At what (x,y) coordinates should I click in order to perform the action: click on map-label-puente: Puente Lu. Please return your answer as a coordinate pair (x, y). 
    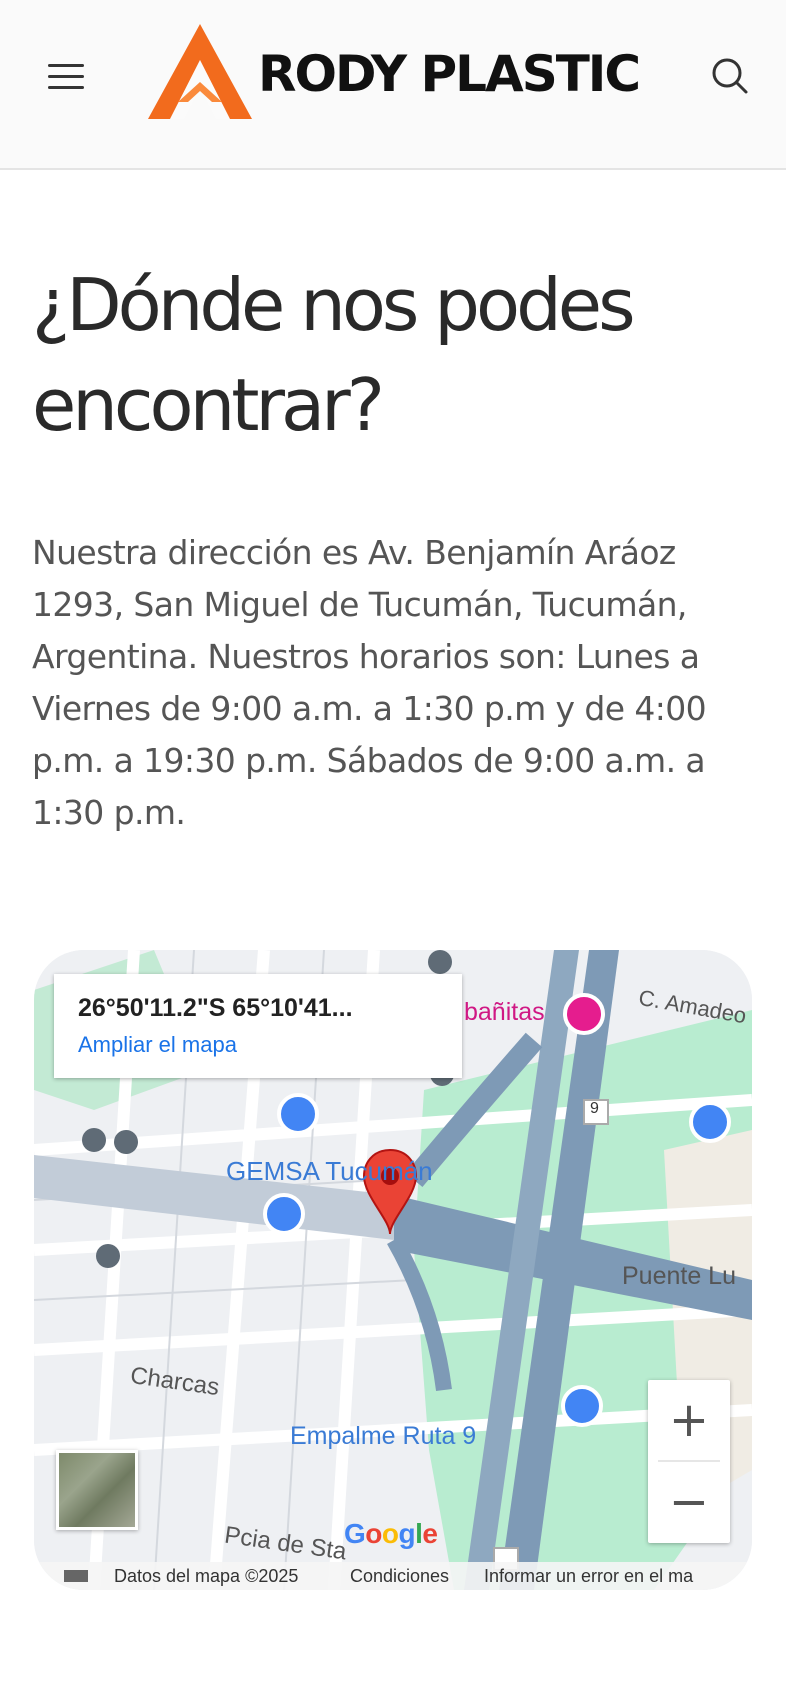
    Looking at the image, I should click on (679, 1276).